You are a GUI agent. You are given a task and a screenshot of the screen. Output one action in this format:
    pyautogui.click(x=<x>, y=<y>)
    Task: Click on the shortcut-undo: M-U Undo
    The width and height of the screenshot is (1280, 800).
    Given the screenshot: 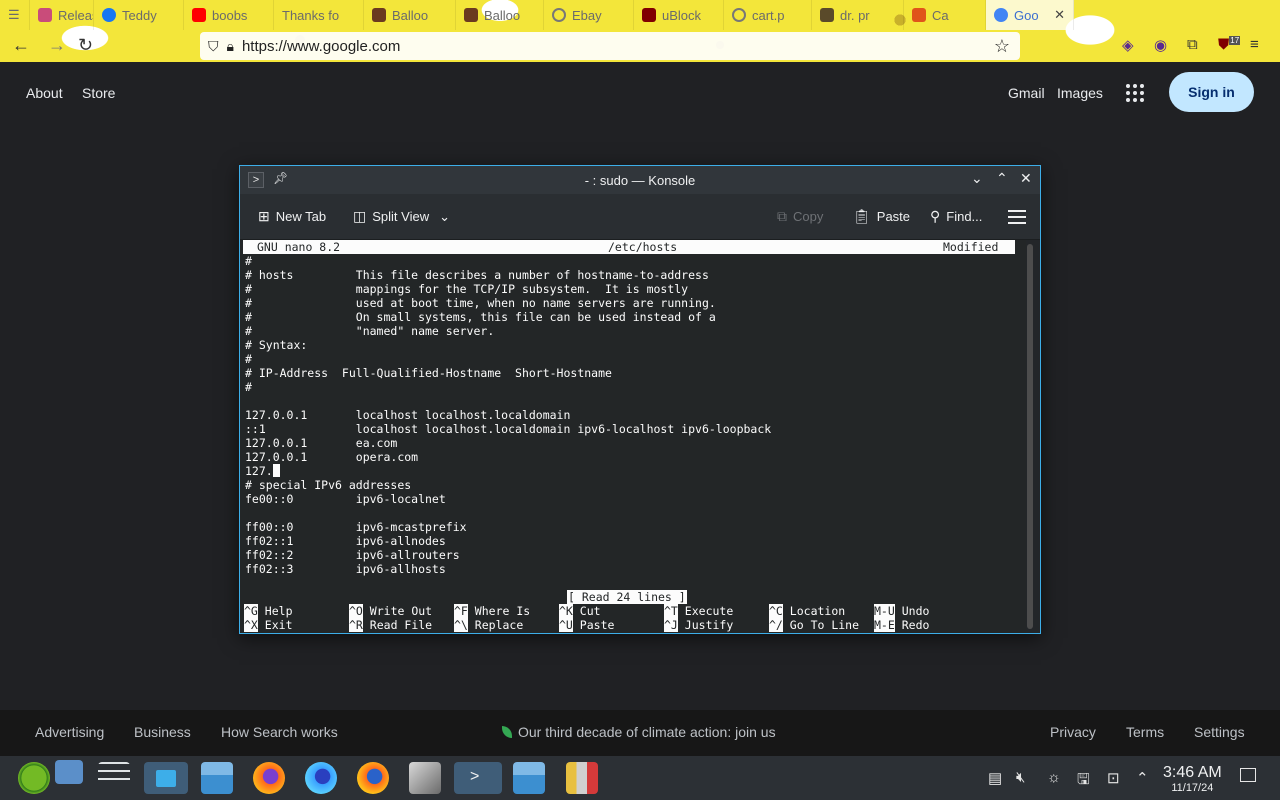 What is the action you would take?
    pyautogui.click(x=901, y=611)
    